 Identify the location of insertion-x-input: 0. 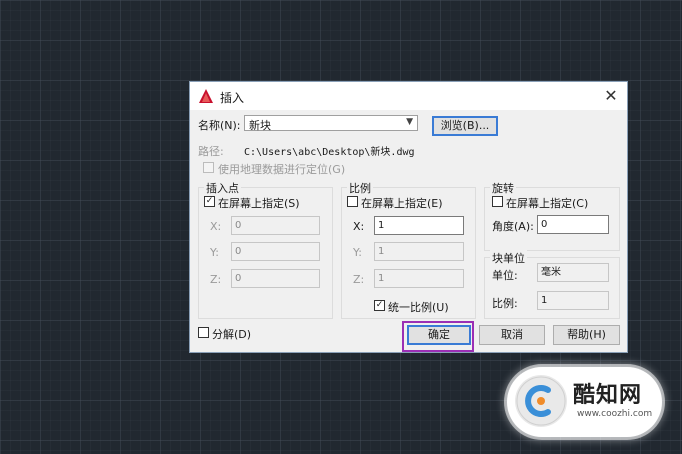
(275, 225).